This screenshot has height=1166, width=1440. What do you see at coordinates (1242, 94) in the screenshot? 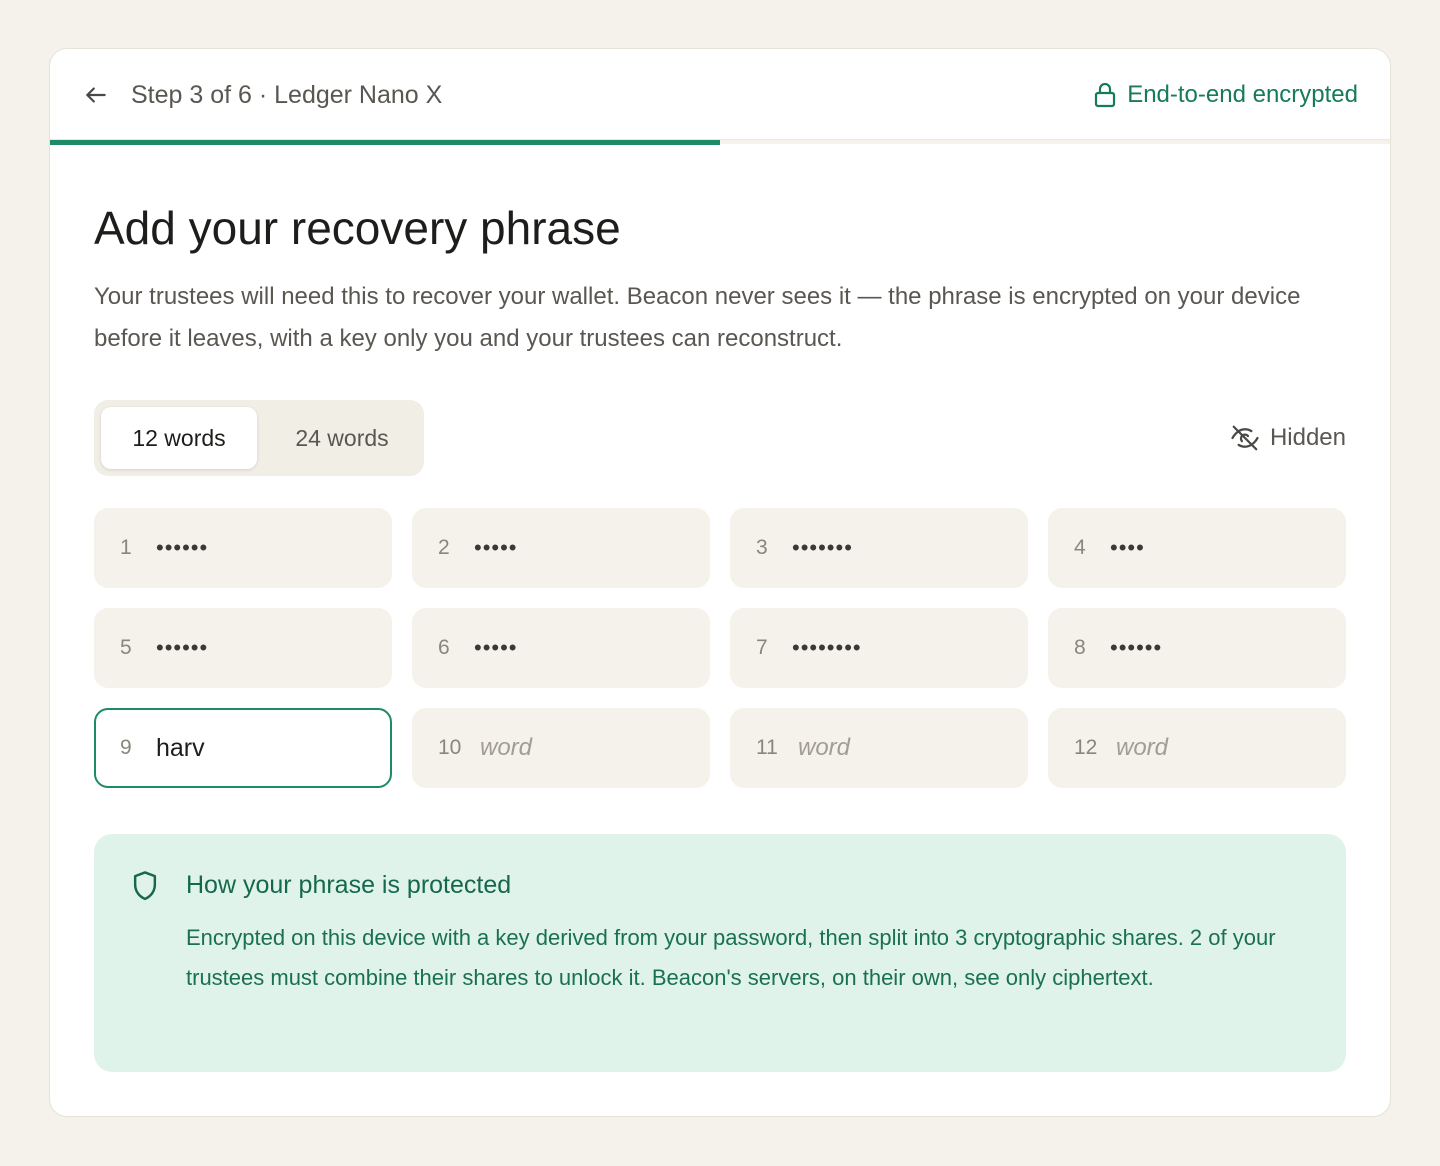
I see `encryption-label: End-to-end encrypted` at bounding box center [1242, 94].